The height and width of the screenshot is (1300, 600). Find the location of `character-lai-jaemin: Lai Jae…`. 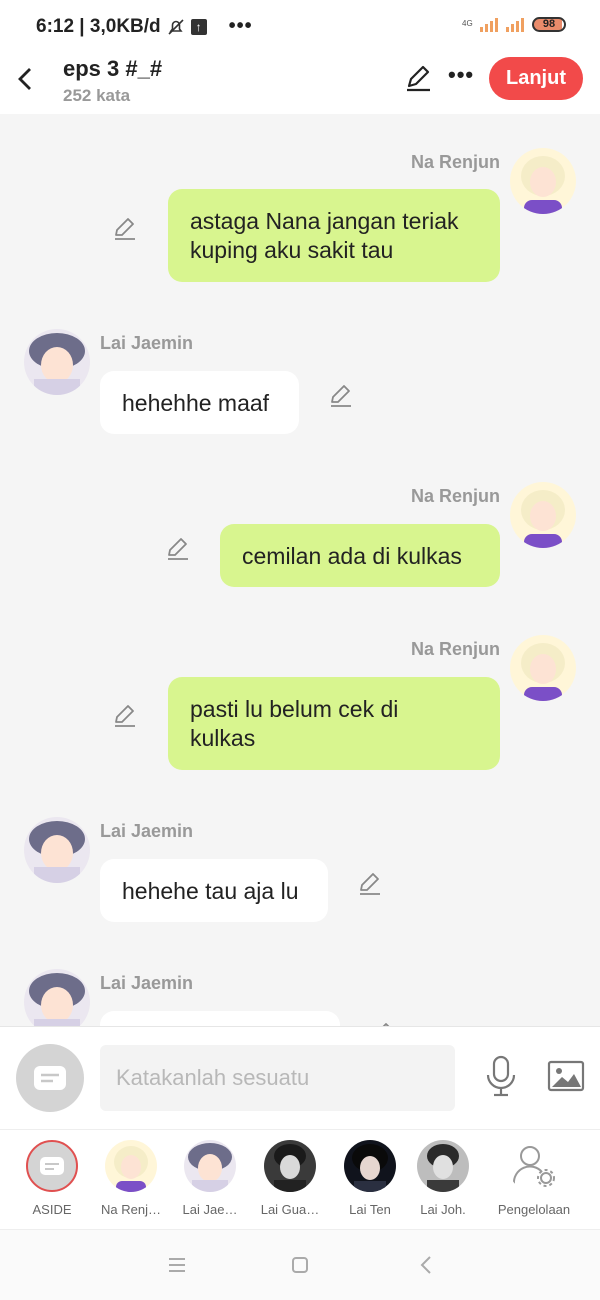

character-lai-jaemin: Lai Jae… is located at coordinates (210, 1178).